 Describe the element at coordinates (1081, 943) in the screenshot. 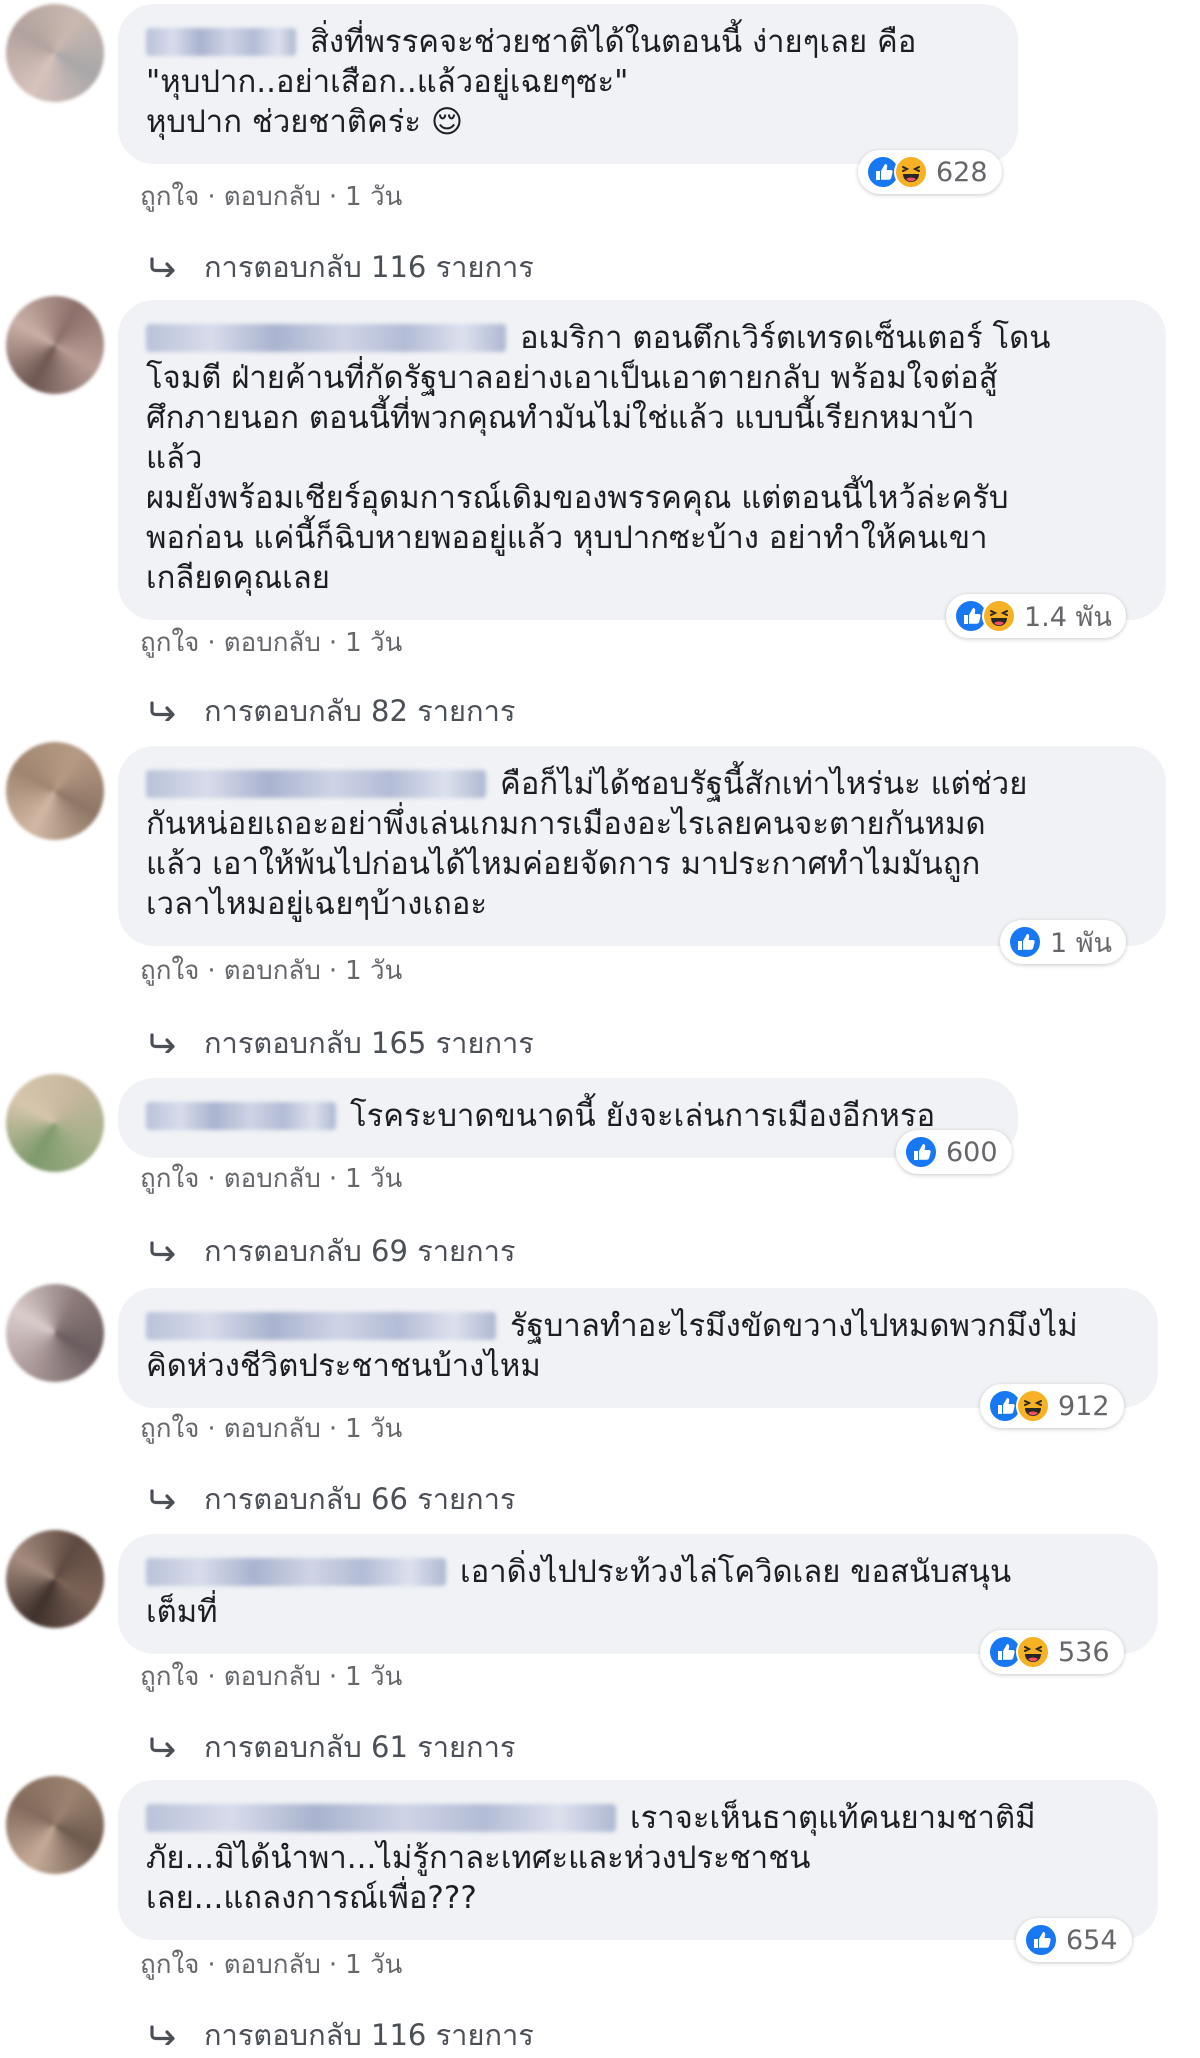

I see `reaction-count: 1 พัน` at that location.